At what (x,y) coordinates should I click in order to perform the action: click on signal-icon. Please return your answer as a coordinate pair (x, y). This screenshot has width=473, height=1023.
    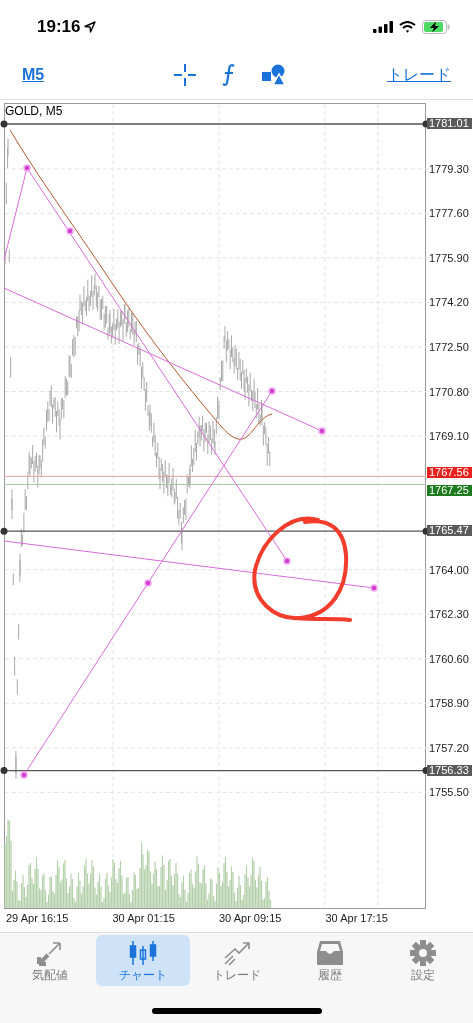
    Looking at the image, I should click on (383, 27).